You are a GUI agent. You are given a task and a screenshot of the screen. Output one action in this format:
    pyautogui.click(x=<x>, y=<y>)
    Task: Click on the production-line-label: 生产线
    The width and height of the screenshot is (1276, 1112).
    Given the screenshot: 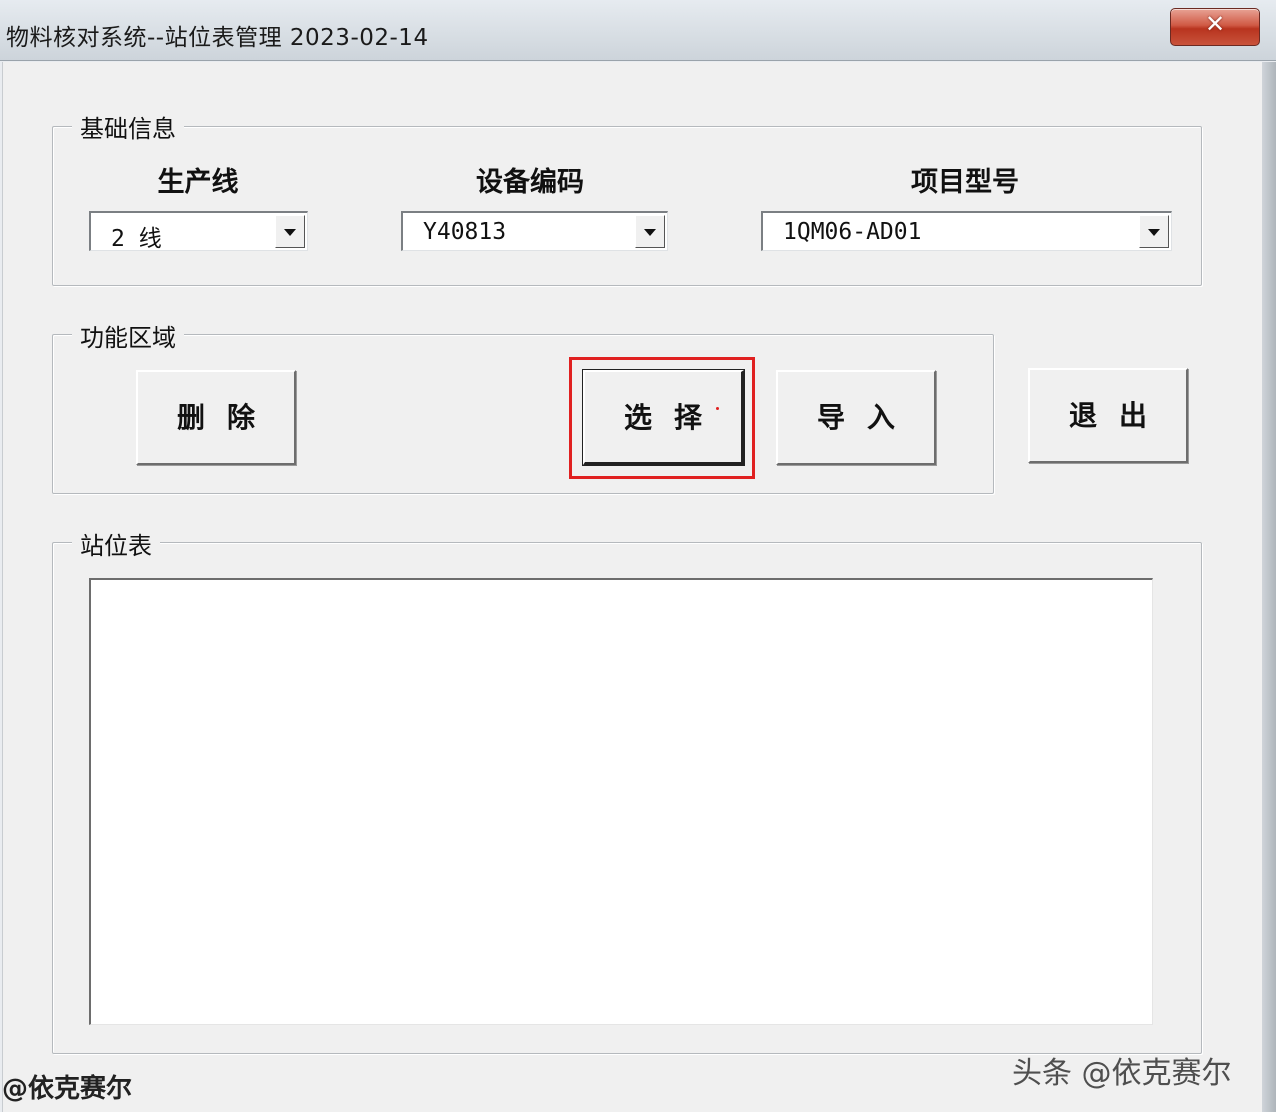 What is the action you would take?
    pyautogui.click(x=198, y=182)
    